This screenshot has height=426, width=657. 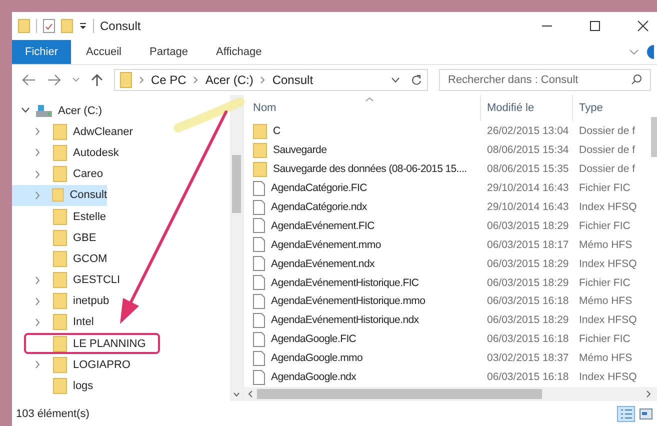 What do you see at coordinates (91, 301) in the screenshot?
I see `tree-item-label: inetpub` at bounding box center [91, 301].